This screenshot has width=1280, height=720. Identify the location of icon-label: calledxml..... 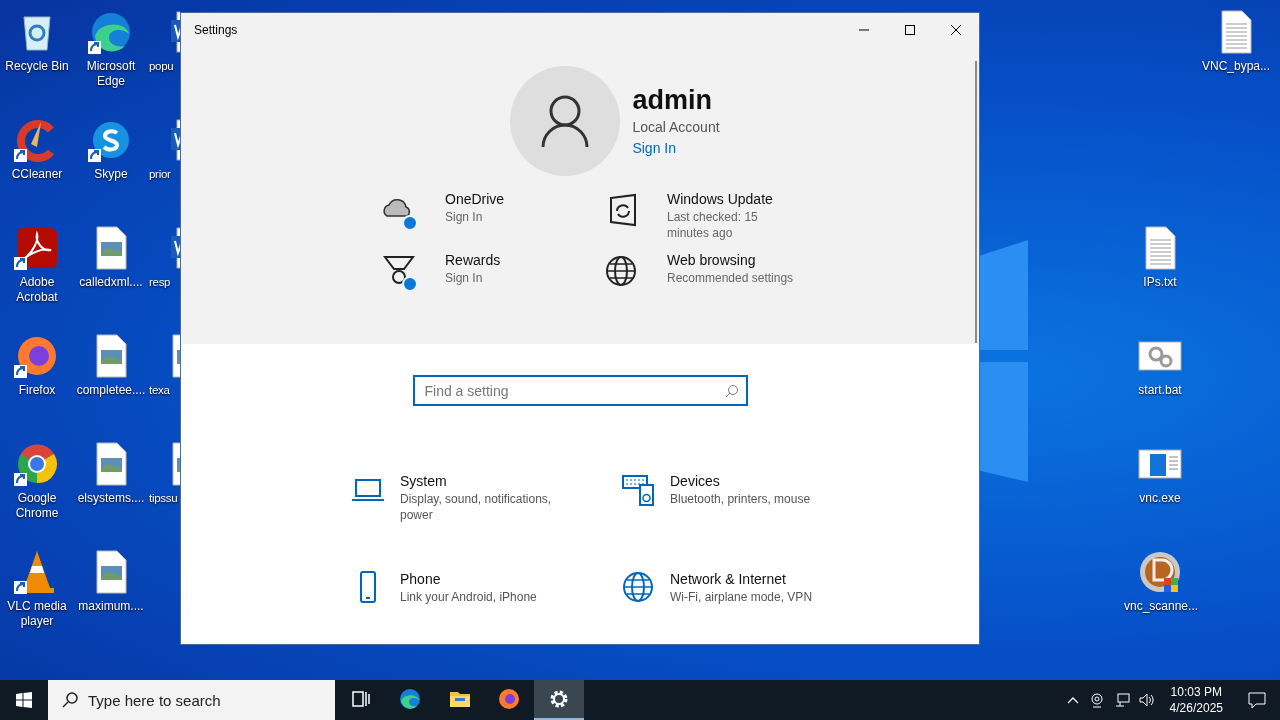
(111, 282).